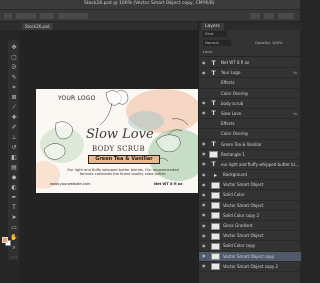 The width and height of the screenshot is (320, 283). I want to click on tab-document: Stock26.psd, so click(37, 26).